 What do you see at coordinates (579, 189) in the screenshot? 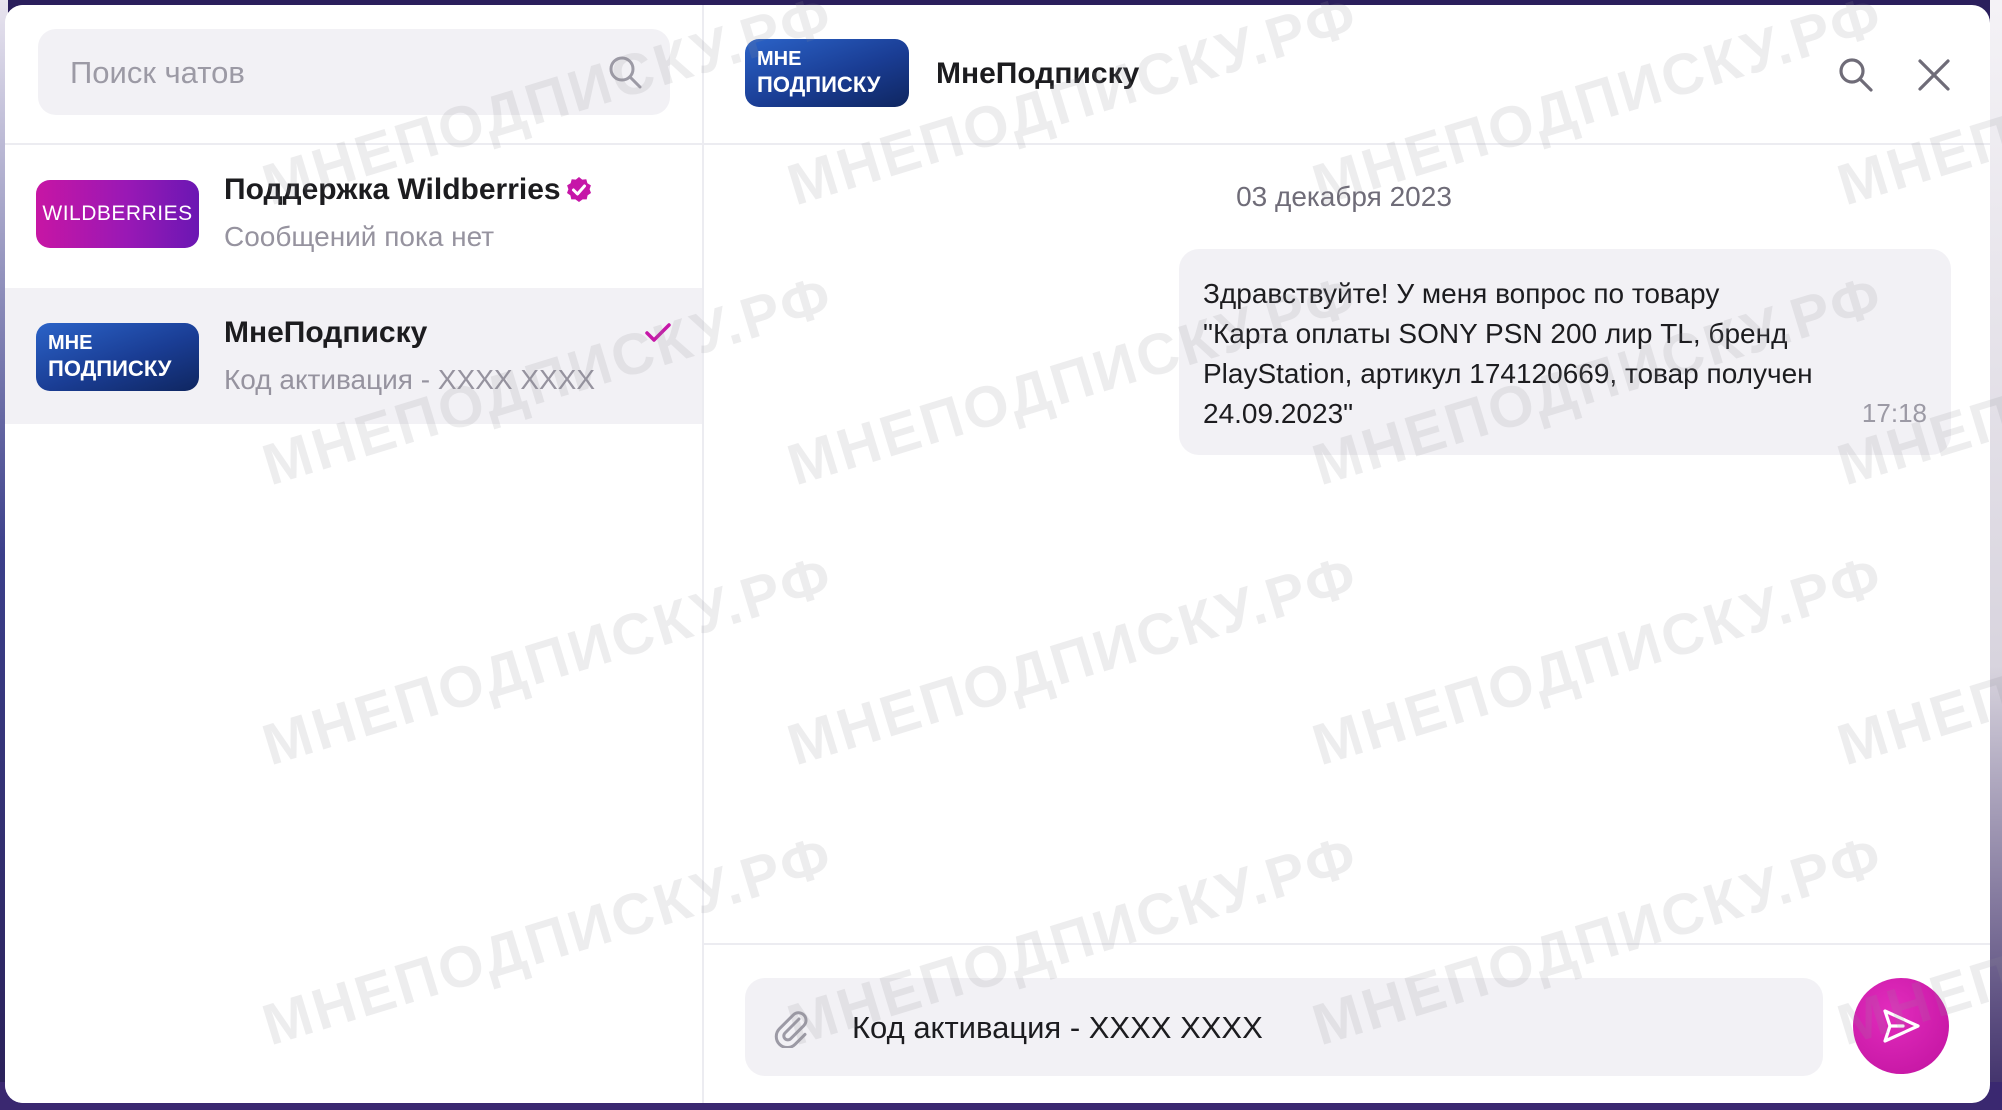
I see `verified-badge-icon` at bounding box center [579, 189].